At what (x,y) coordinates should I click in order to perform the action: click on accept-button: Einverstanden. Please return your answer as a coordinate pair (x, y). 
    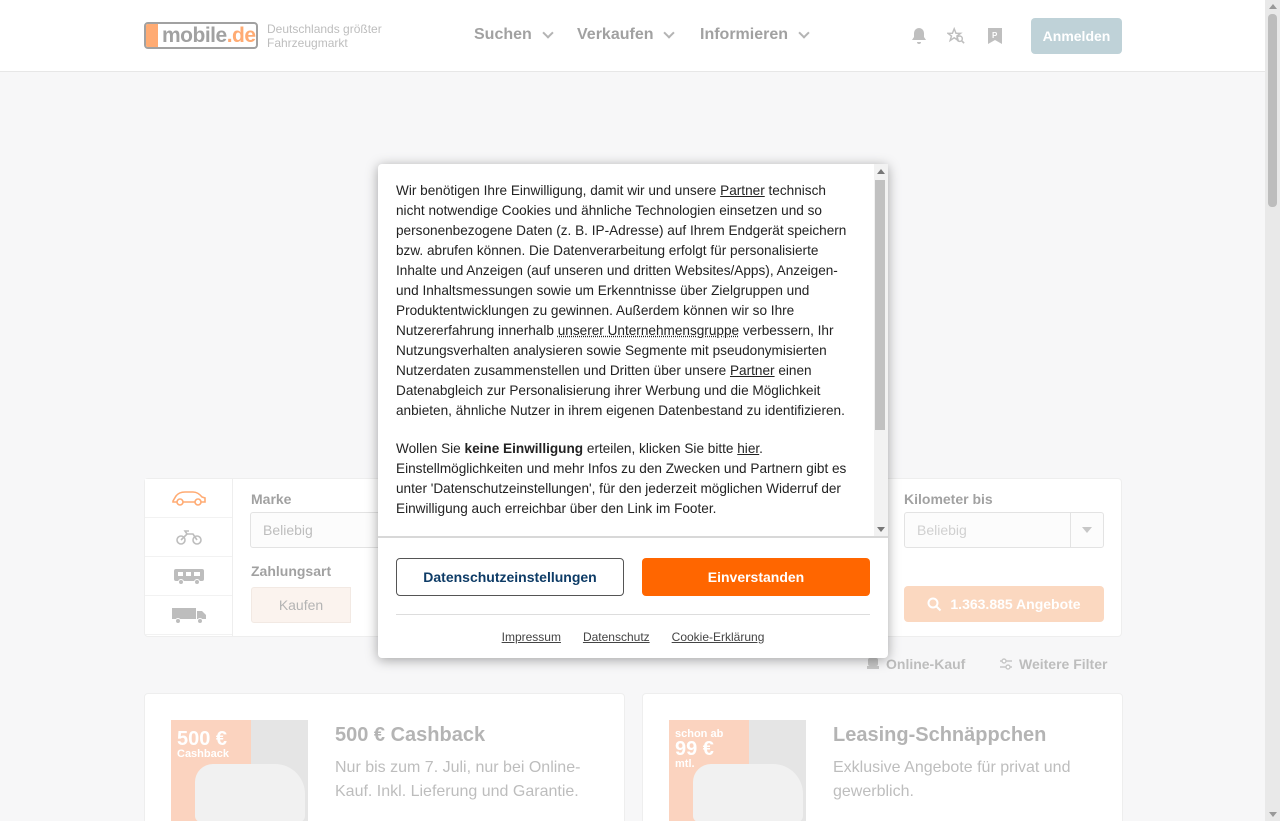
    Looking at the image, I should click on (756, 577).